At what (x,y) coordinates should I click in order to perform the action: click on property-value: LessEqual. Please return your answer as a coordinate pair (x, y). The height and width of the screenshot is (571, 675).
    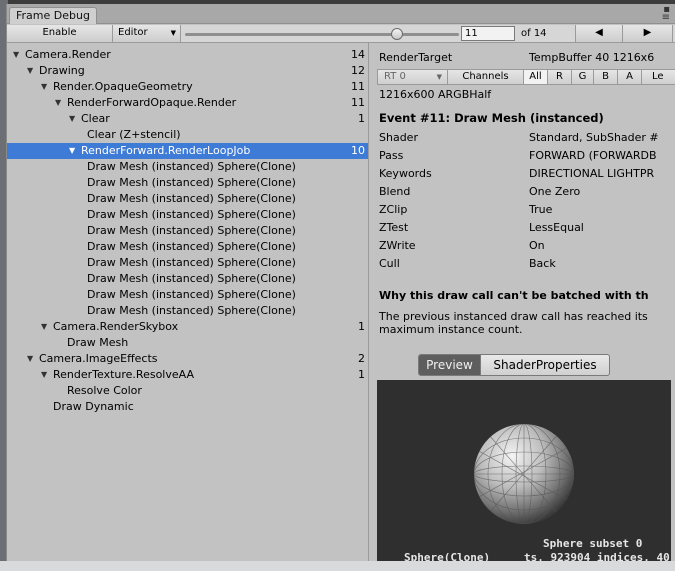
    Looking at the image, I should click on (556, 227).